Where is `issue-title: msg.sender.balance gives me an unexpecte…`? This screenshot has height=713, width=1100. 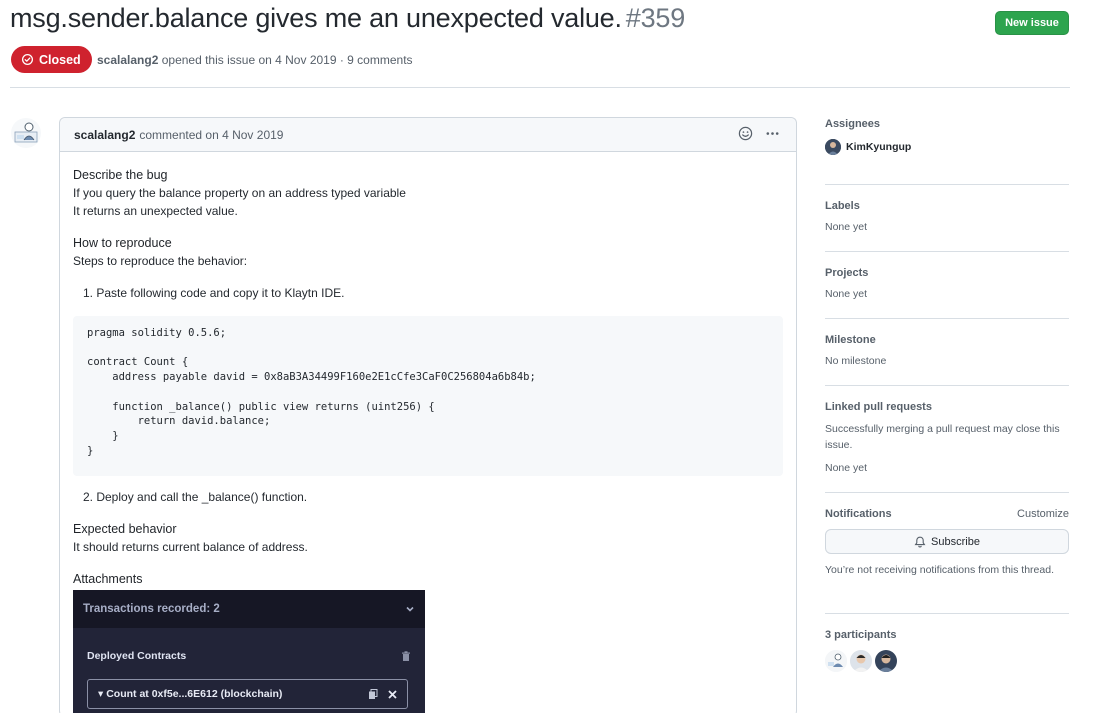
issue-title: msg.sender.balance gives me an unexpecte… is located at coordinates (347, 18).